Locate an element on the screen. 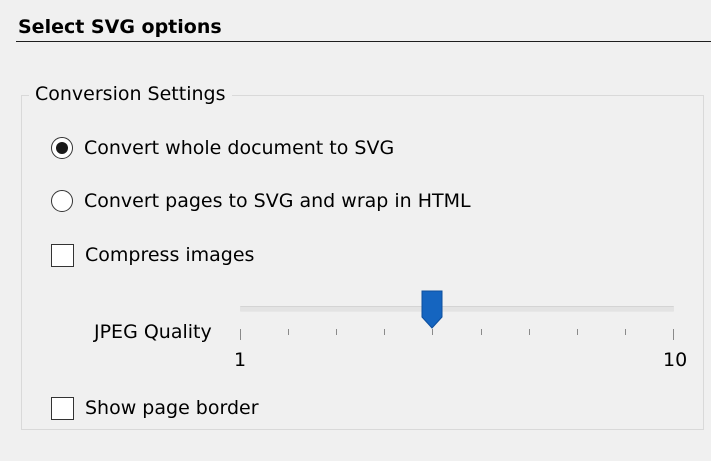 The image size is (711, 461). checkbox-compress-images: Compress images is located at coordinates (152, 255).